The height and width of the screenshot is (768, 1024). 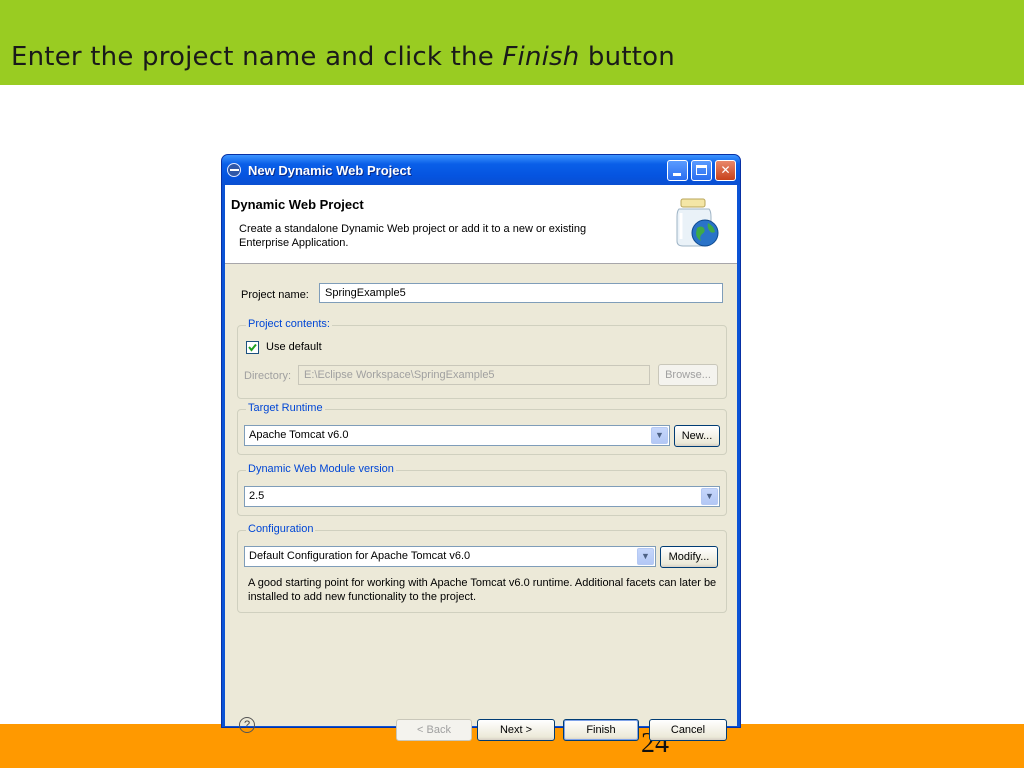 What do you see at coordinates (677, 170) in the screenshot?
I see `minimize-button` at bounding box center [677, 170].